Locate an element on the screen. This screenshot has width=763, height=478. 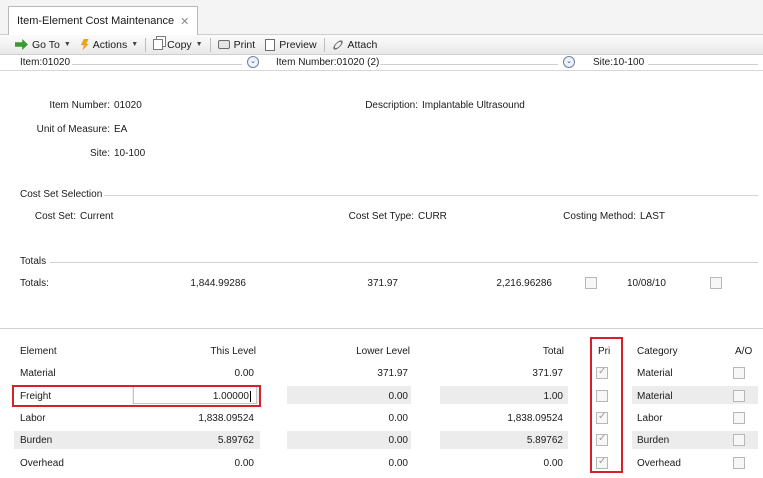
print-button: Print is located at coordinates (237, 45).